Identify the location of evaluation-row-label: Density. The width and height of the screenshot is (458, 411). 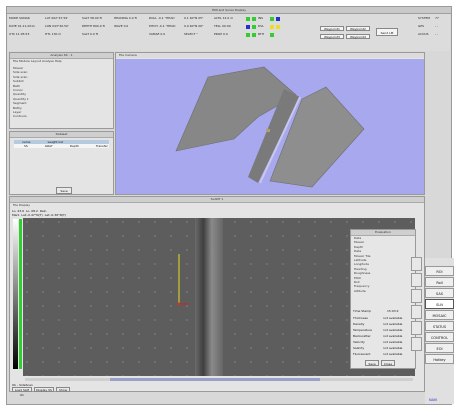
(359, 324).